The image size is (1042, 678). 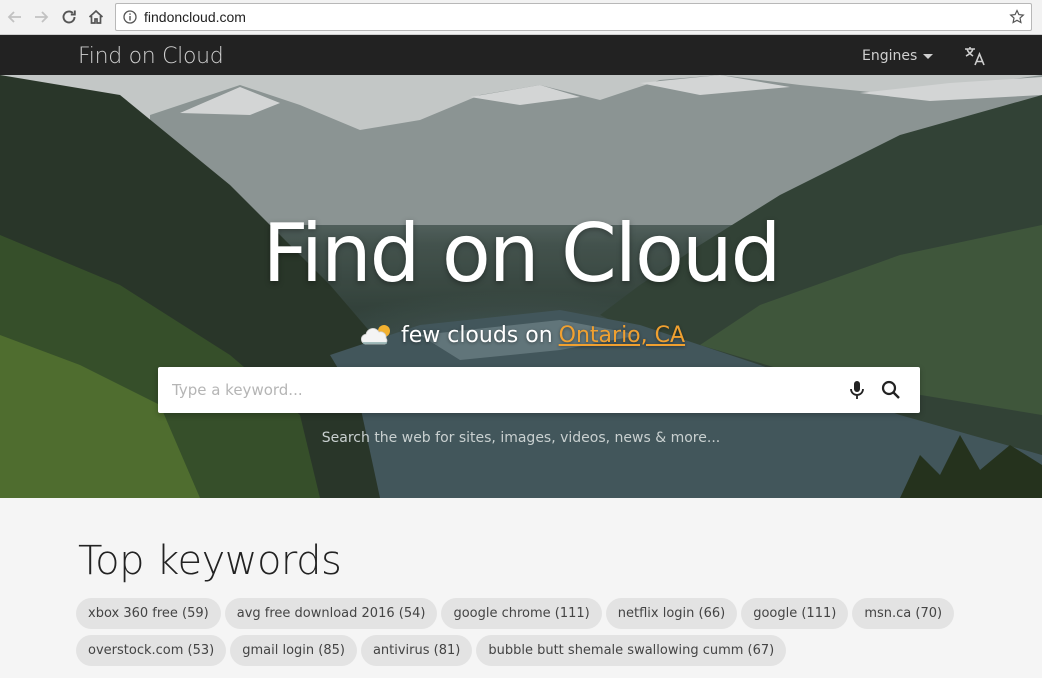 I want to click on keyword-chip: antivirus (81), so click(x=416, y=650).